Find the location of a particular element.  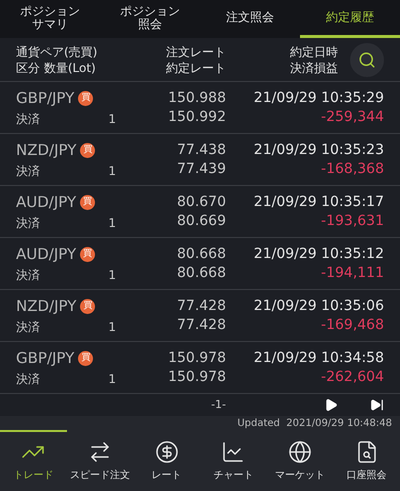

column-header: 約定日時 is located at coordinates (314, 52).